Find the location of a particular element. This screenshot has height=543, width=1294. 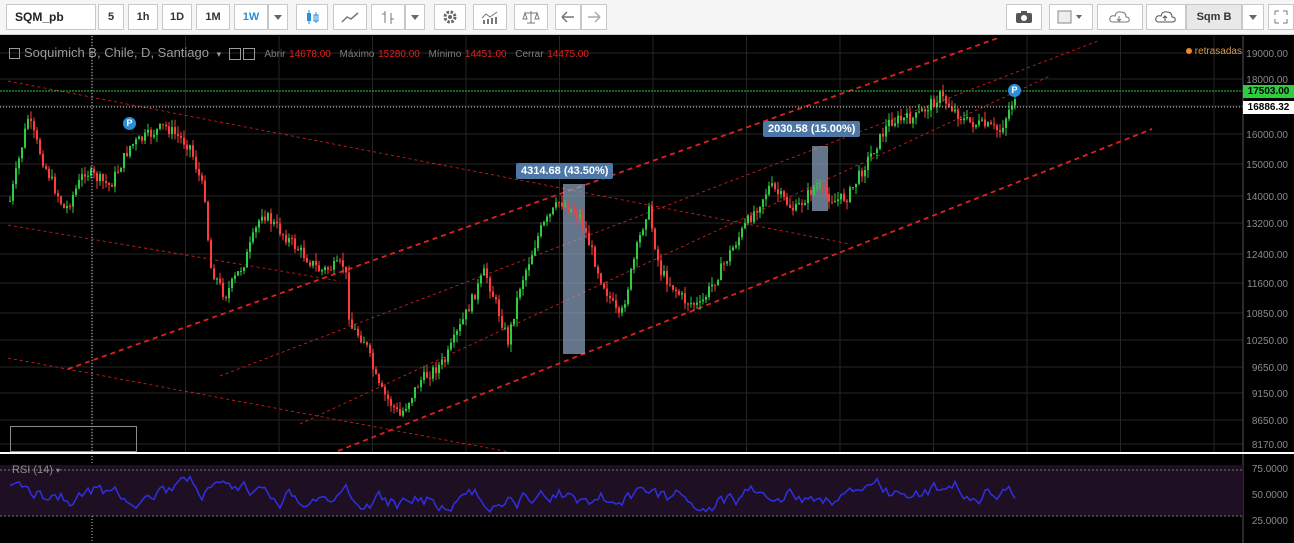

chart-color-button is located at coordinates (1071, 17).